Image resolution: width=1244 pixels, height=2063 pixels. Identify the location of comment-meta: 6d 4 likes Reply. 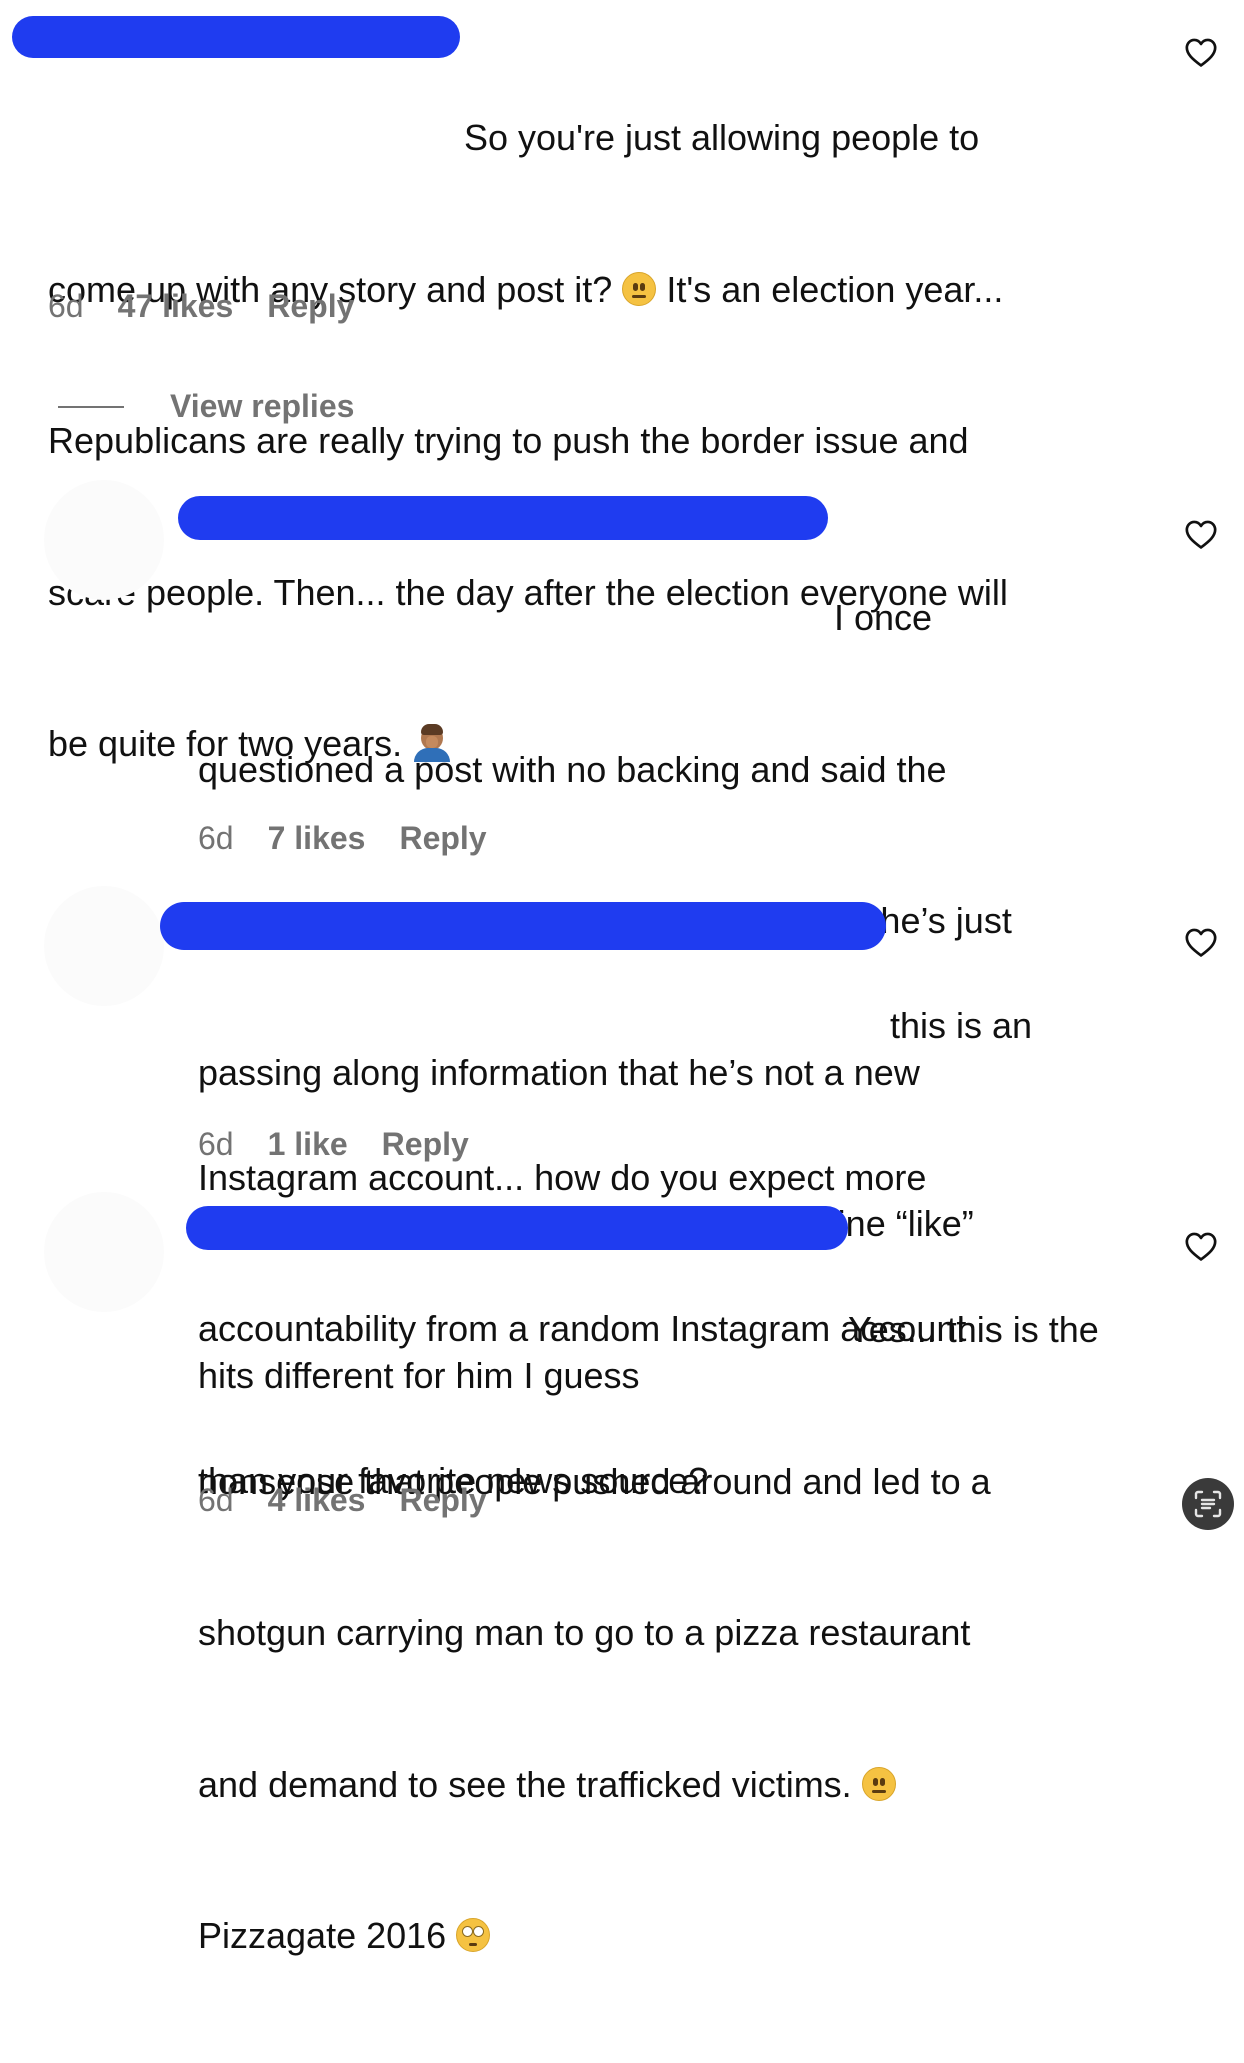
(359, 1500).